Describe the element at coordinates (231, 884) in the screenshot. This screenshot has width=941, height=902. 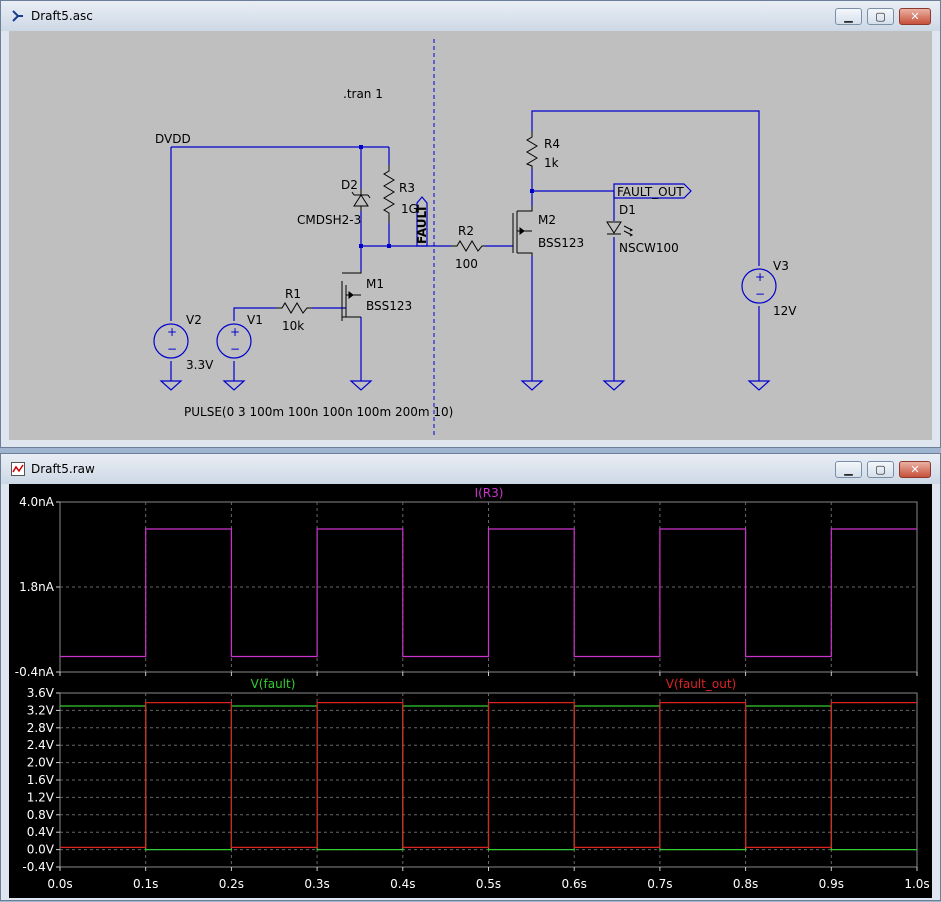
I see `x-tick-label: 0.2s` at that location.